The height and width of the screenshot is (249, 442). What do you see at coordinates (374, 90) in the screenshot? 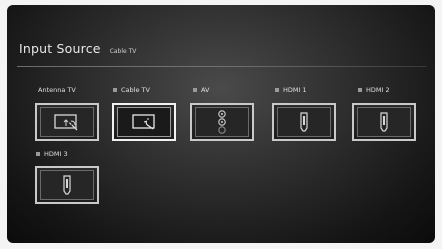
I see `source-label-hdmi-2: HDMI 2` at bounding box center [374, 90].